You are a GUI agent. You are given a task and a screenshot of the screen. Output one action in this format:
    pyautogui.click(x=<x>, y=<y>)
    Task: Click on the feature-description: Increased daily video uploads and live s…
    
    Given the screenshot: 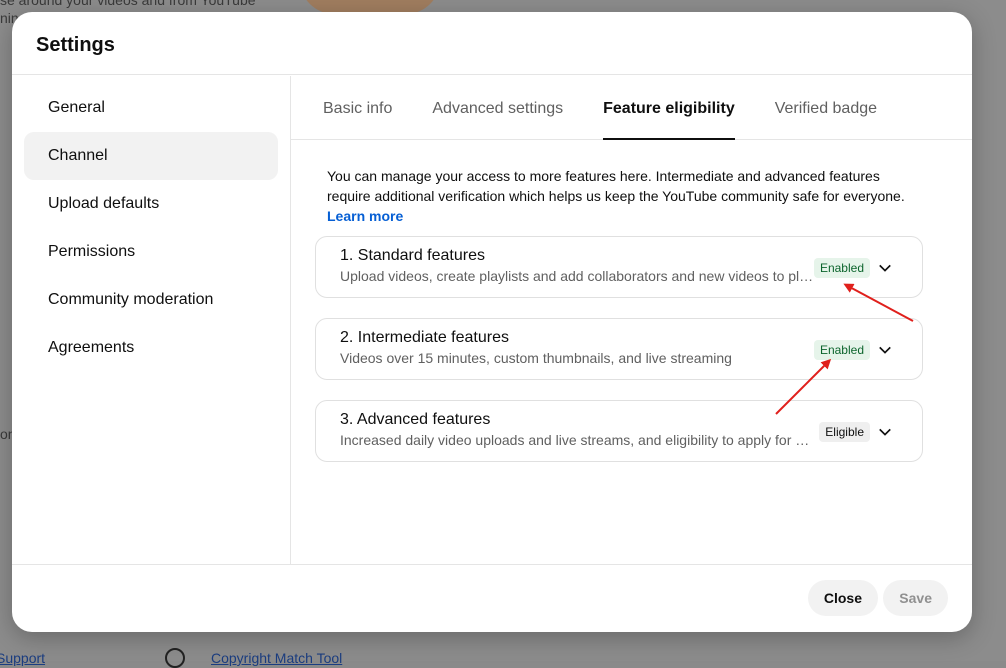 What is the action you would take?
    pyautogui.click(x=578, y=440)
    